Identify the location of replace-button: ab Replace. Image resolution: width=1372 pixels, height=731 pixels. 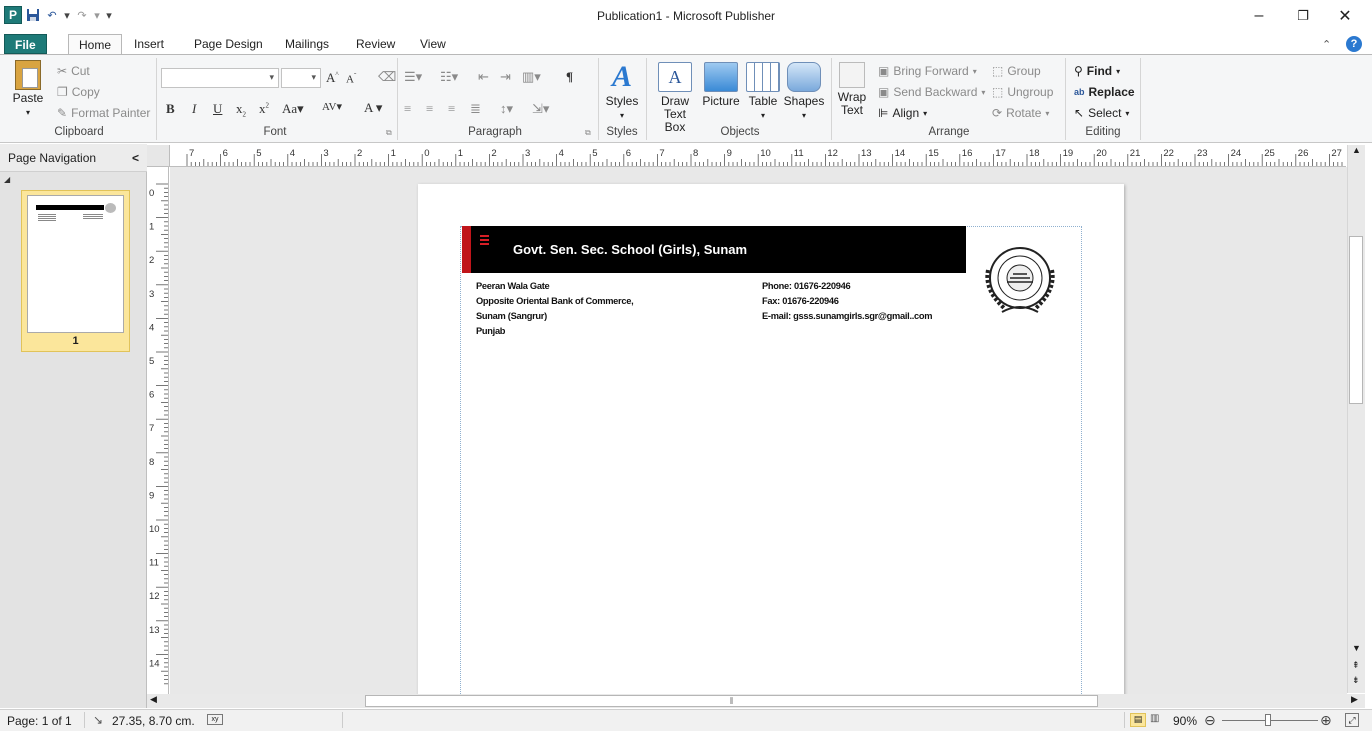
(1104, 92).